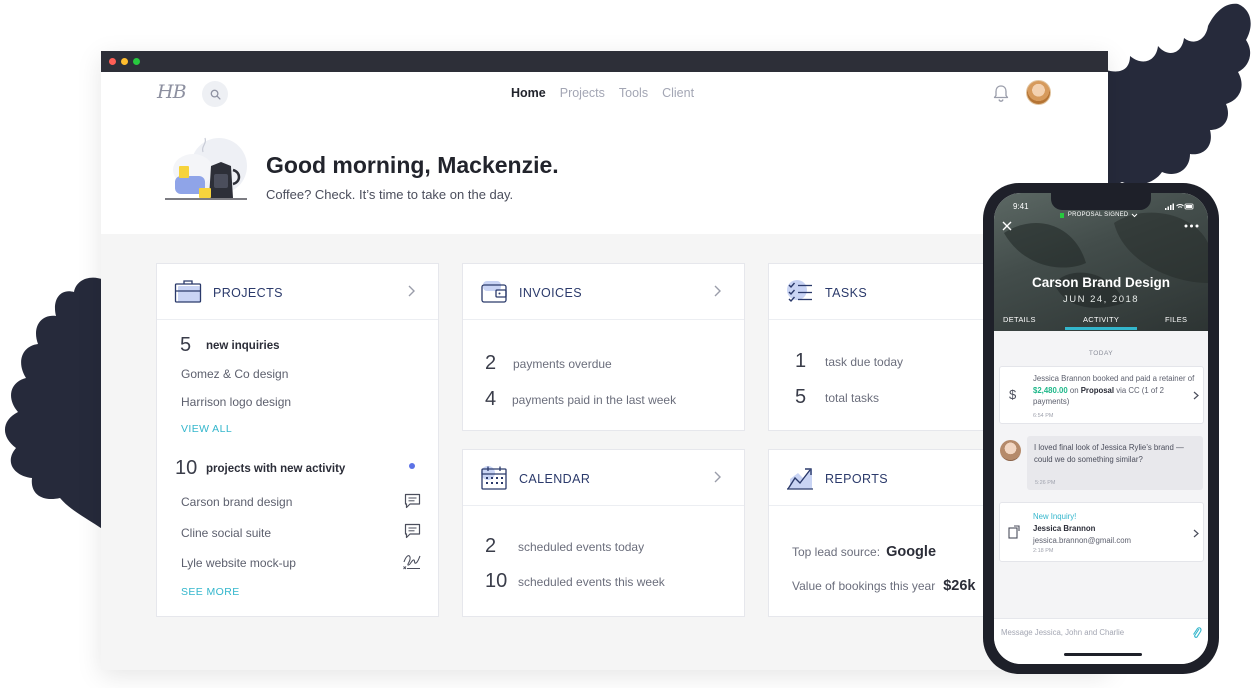 The width and height of the screenshot is (1254, 688). Describe the element at coordinates (1176, 319) in the screenshot. I see `tab-files: FILES` at that location.